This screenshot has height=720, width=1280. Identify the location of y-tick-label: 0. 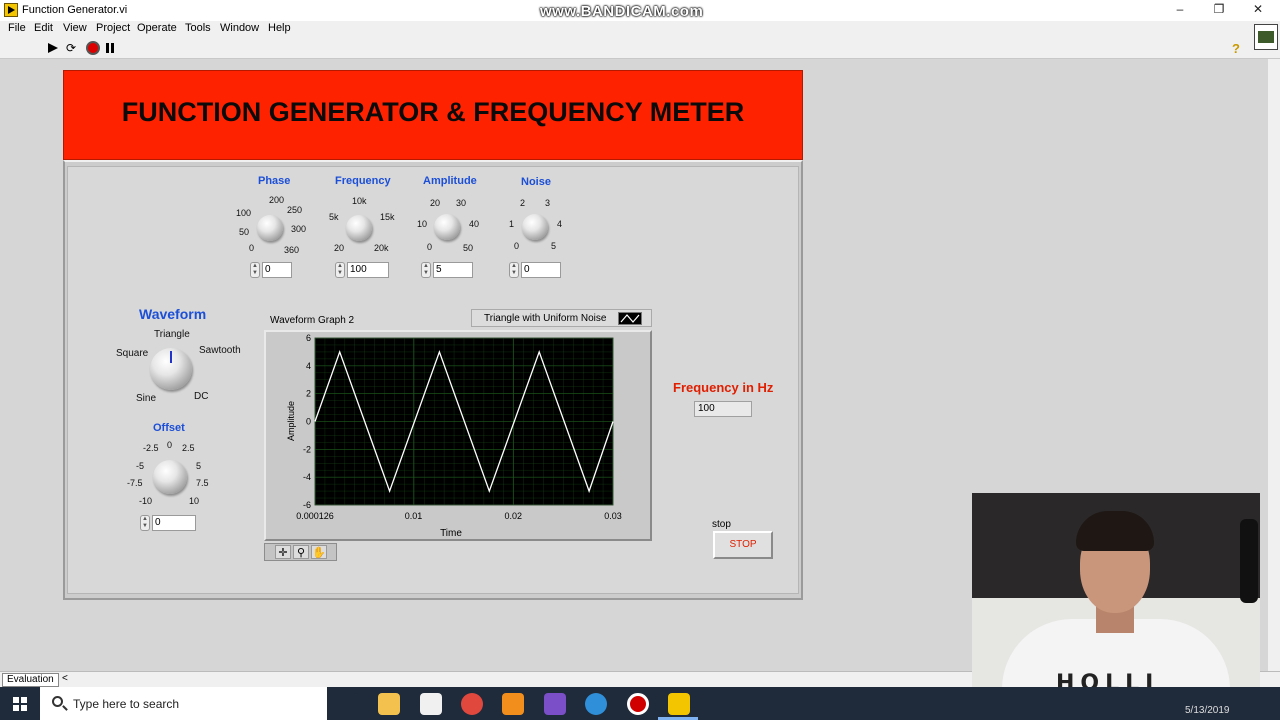
(308, 422).